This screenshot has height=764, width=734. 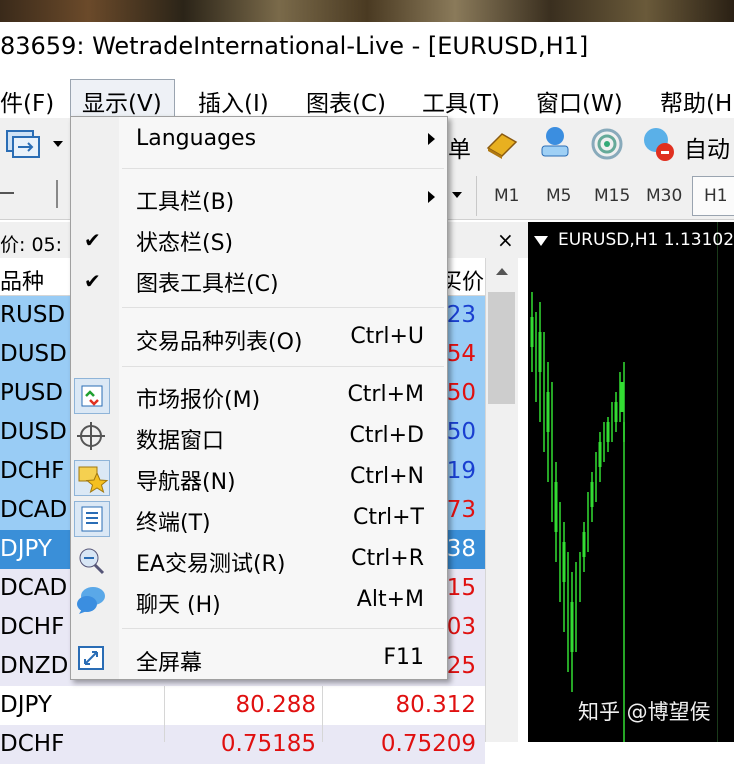 I want to click on row-symbol: DNZD, so click(x=34, y=666).